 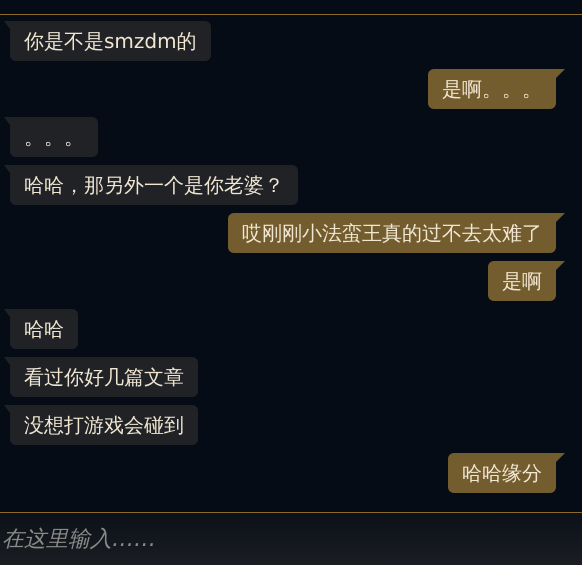 What do you see at coordinates (101, 377) in the screenshot?
I see `message-bubble: 看过你好几篇文章` at bounding box center [101, 377].